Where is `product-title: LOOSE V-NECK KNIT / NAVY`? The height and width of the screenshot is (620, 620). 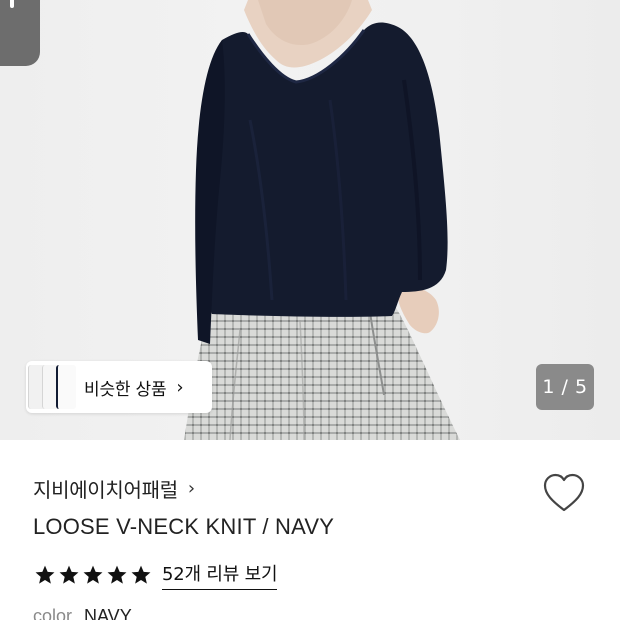 product-title: LOOSE V-NECK KNIT / NAVY is located at coordinates (184, 526).